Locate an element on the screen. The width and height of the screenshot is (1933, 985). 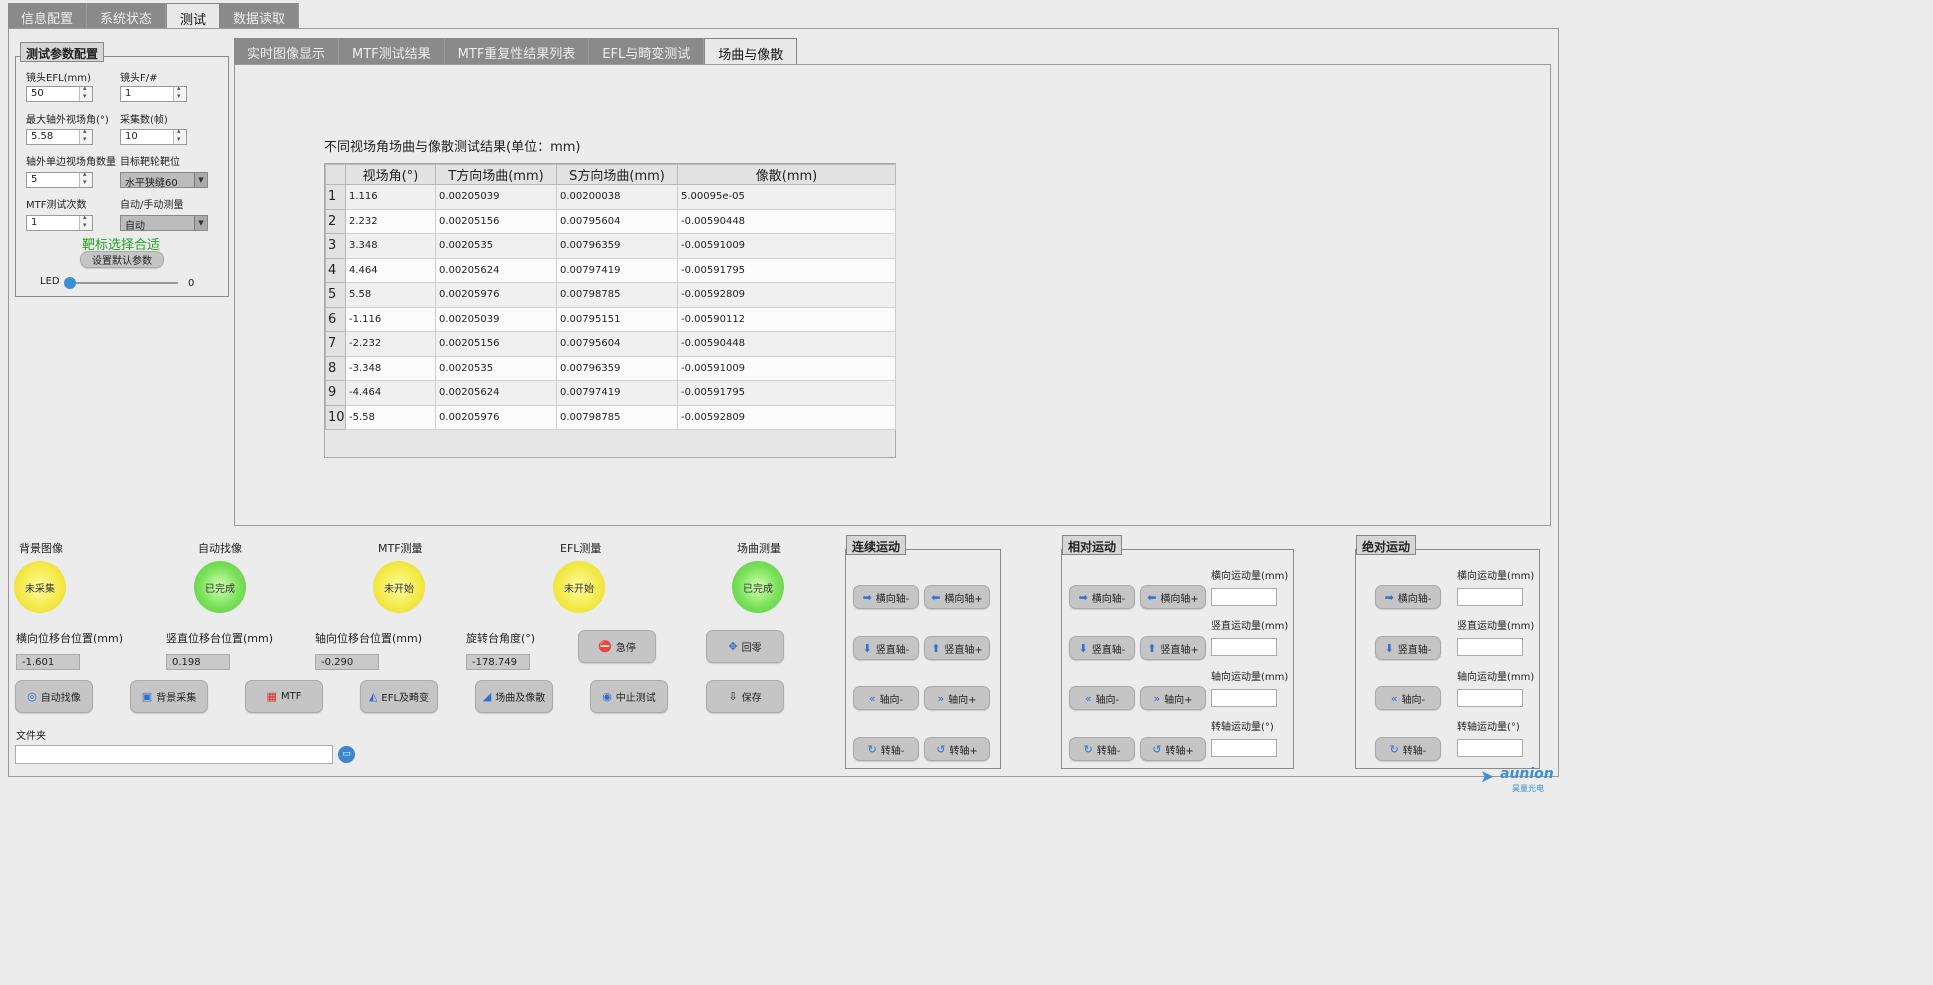
abs-r-amount-input is located at coordinates (1490, 748).